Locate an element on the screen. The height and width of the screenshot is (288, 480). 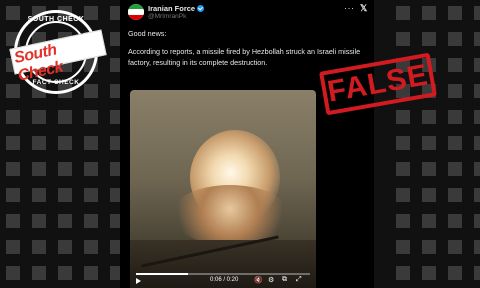
post-text-line1: Good news: is located at coordinates (147, 33).